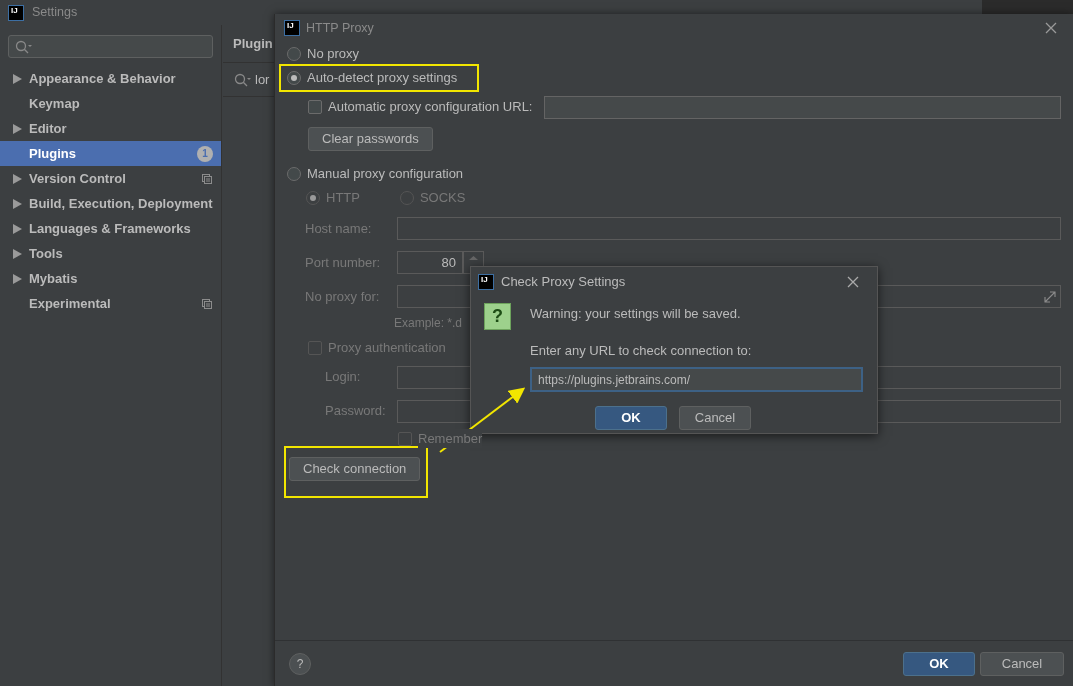  I want to click on sidebar-item: Editor, so click(110, 128).